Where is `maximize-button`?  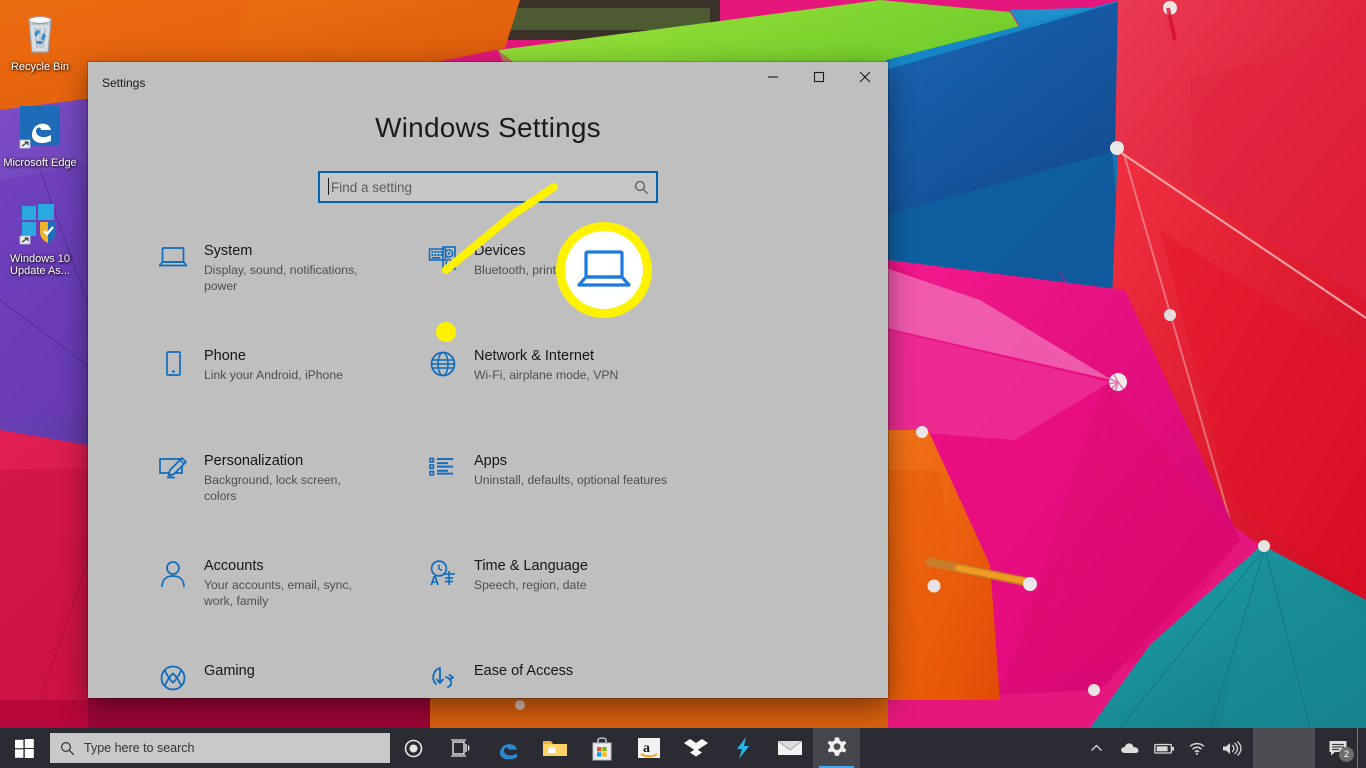 maximize-button is located at coordinates (819, 77).